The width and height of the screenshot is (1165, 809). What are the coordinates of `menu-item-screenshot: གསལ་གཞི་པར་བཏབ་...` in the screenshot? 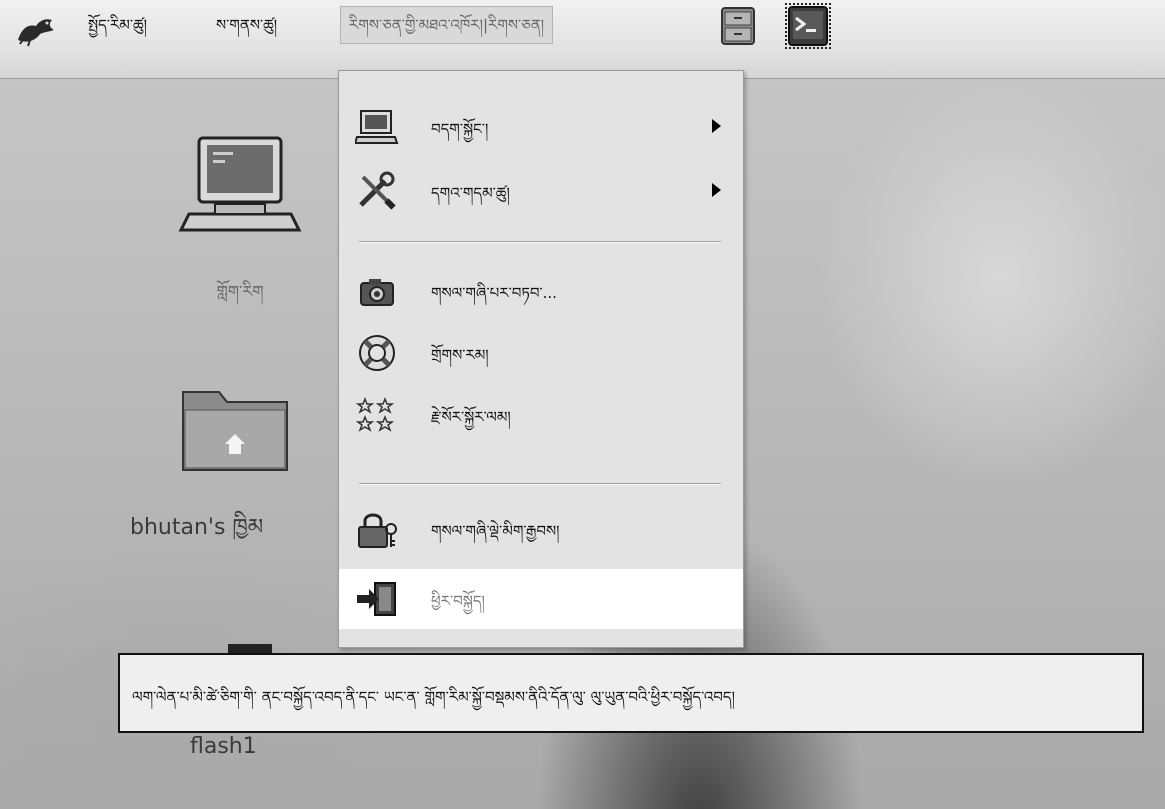 It's located at (541, 291).